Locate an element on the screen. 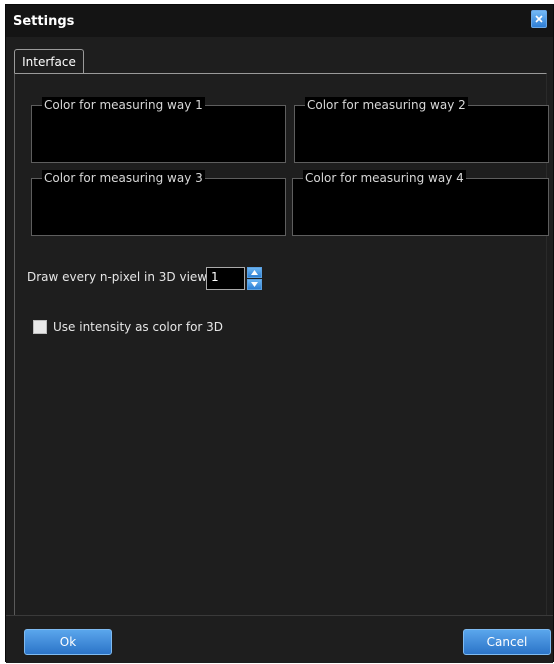 This screenshot has height=664, width=554. tab-interface: Interface is located at coordinates (49, 61).